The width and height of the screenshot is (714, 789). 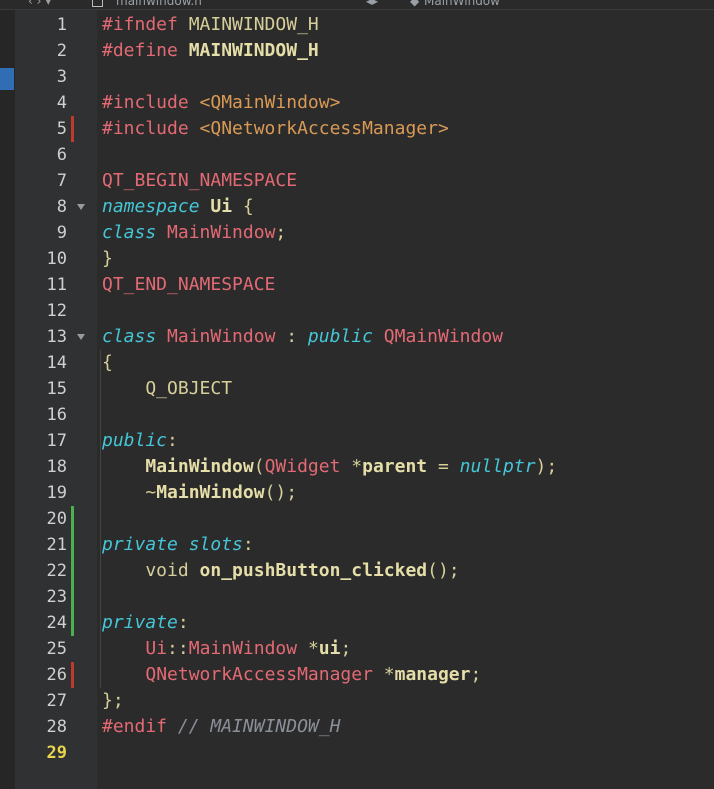 What do you see at coordinates (107, 259) in the screenshot?
I see `code-line: }` at bounding box center [107, 259].